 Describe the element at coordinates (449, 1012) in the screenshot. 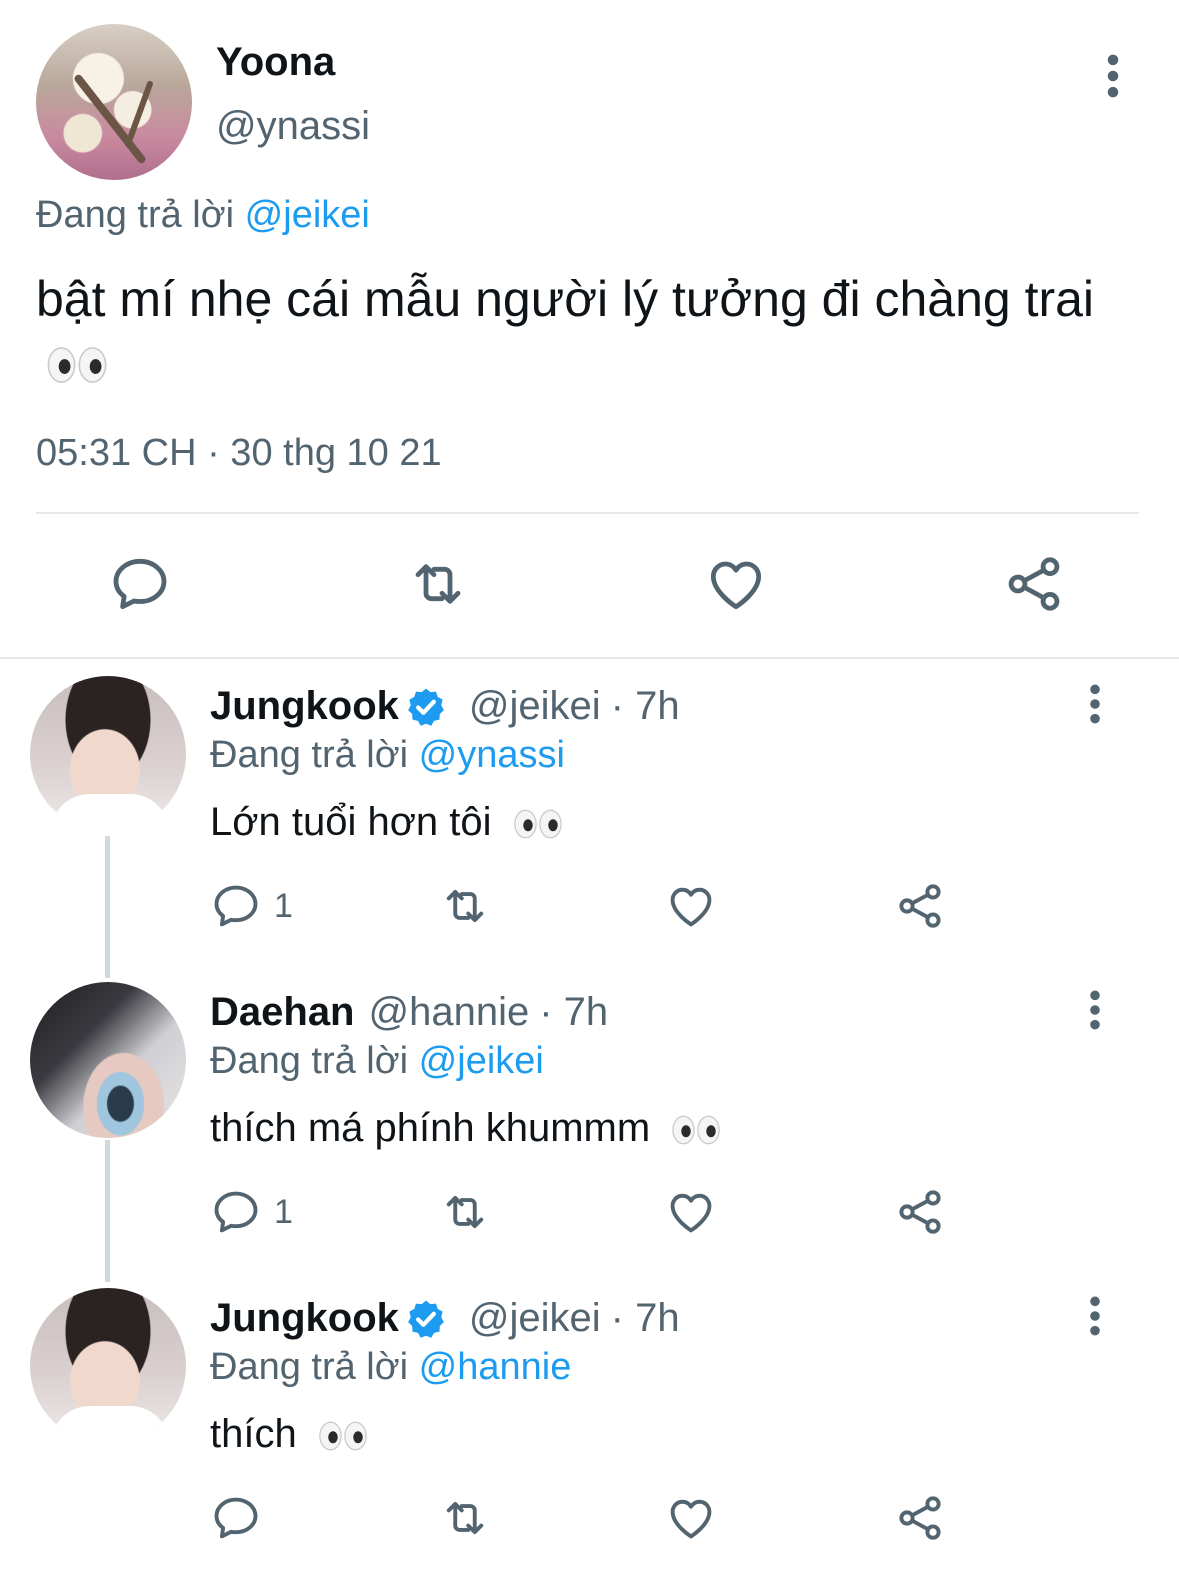

I see `user-handle: @hannie` at that location.